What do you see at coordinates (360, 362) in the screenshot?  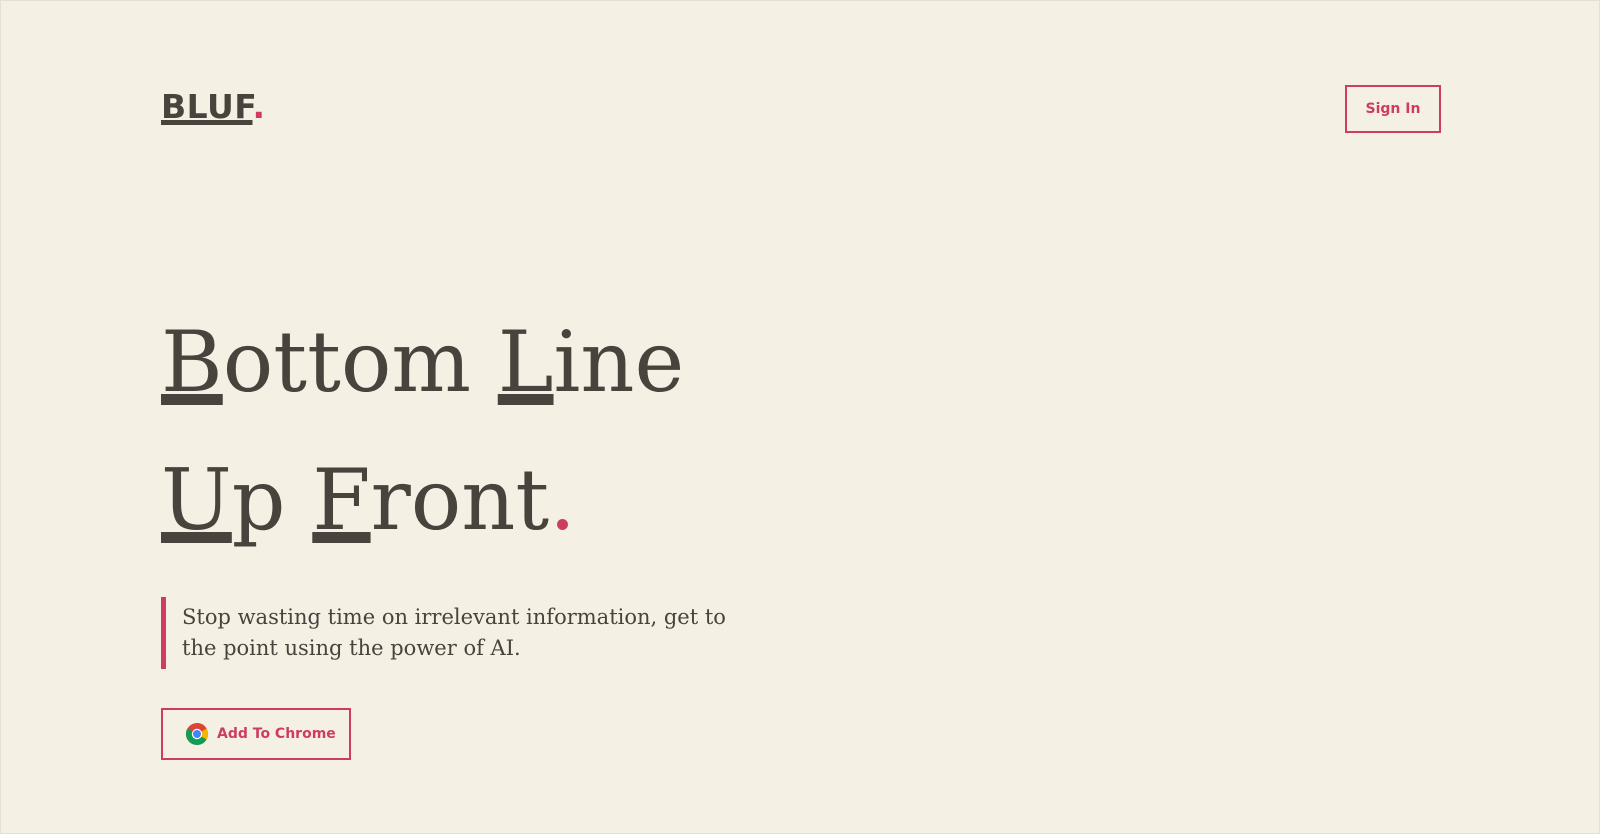 I see `headline-word-rest: ottom` at bounding box center [360, 362].